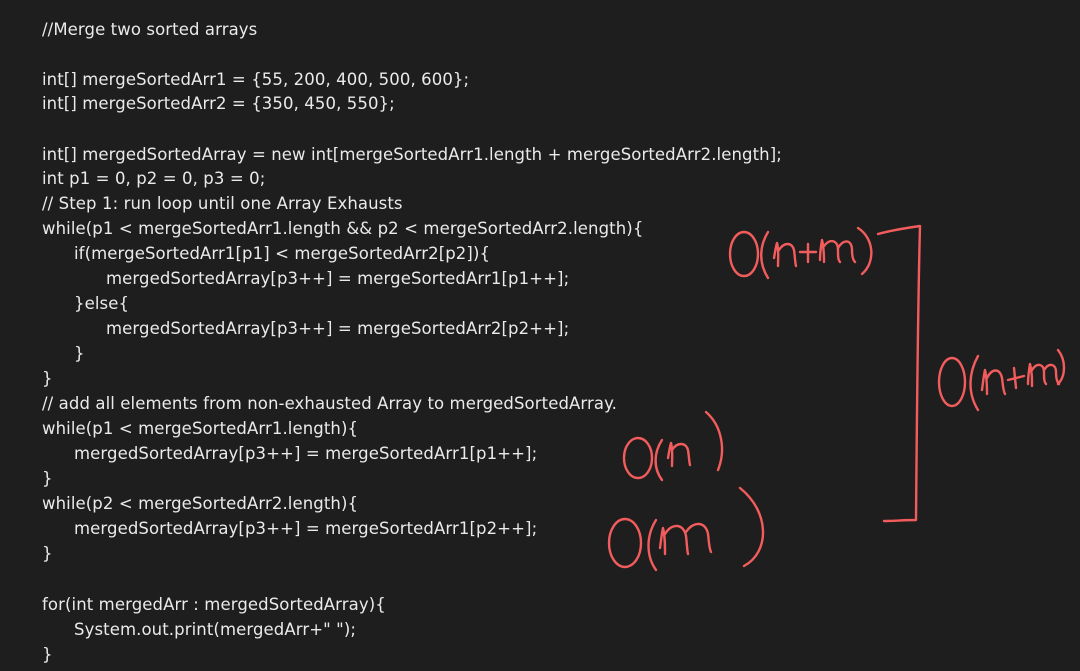 The height and width of the screenshot is (671, 1080). I want to click on code-line: for(int mergedArr : mergedSortedArray){, so click(214, 604).